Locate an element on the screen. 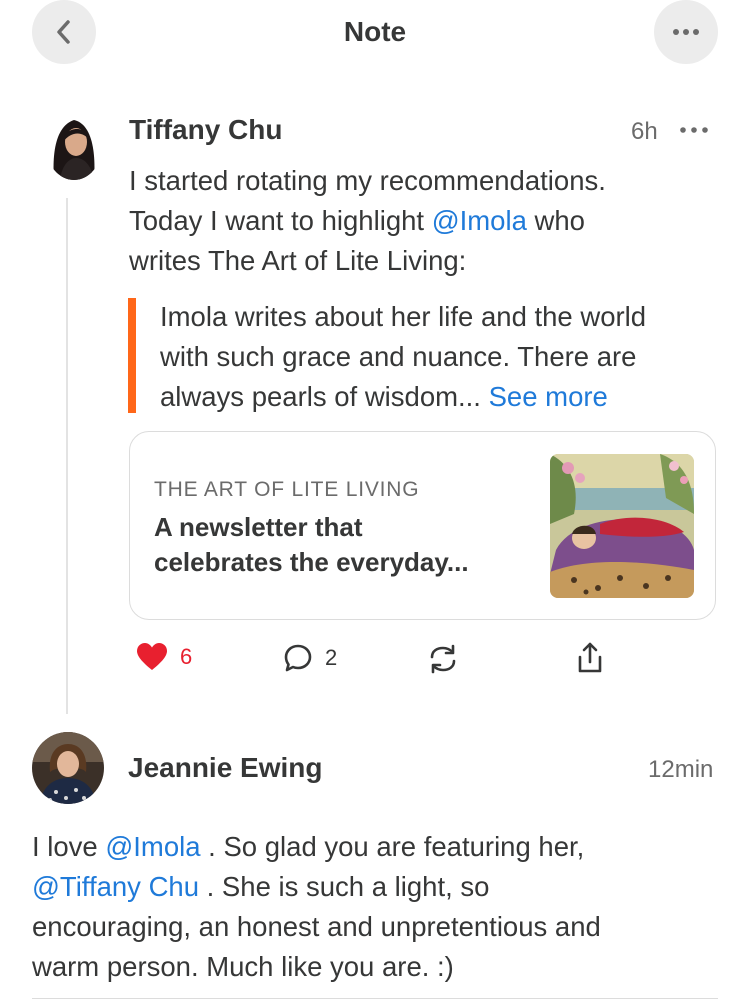 The height and width of the screenshot is (1003, 750). post-options-icon is located at coordinates (694, 130).